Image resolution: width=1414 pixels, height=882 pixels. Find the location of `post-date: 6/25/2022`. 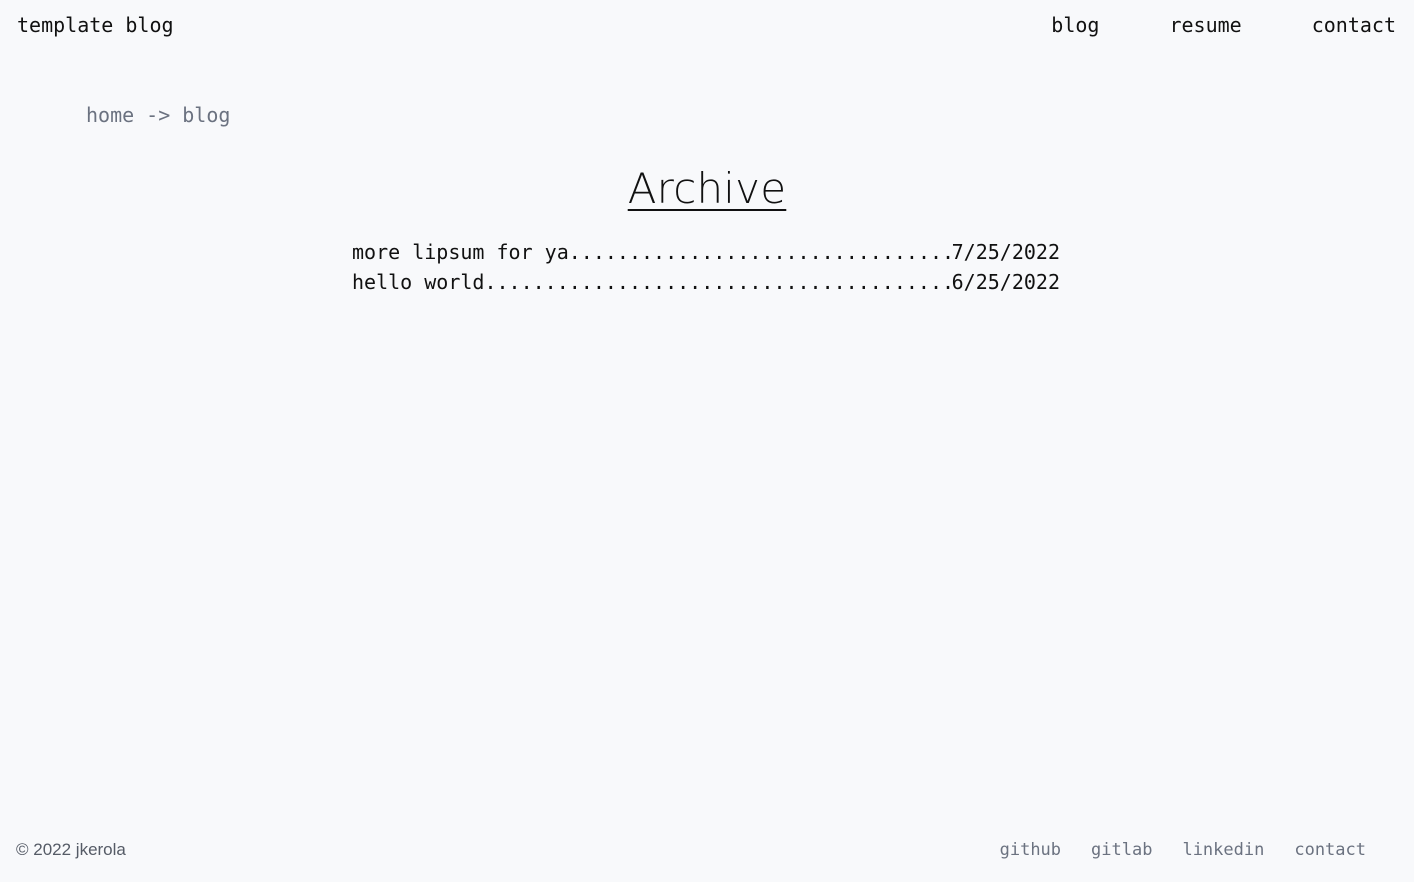

post-date: 6/25/2022 is located at coordinates (1005, 282).